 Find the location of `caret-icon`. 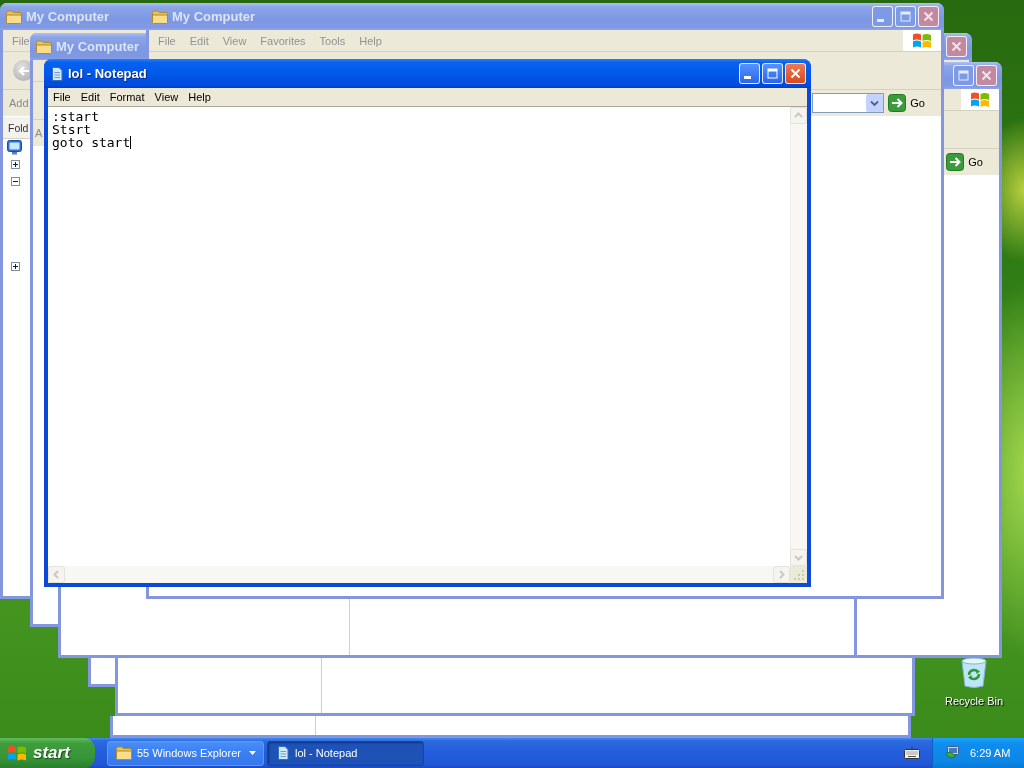

caret-icon is located at coordinates (252, 753).